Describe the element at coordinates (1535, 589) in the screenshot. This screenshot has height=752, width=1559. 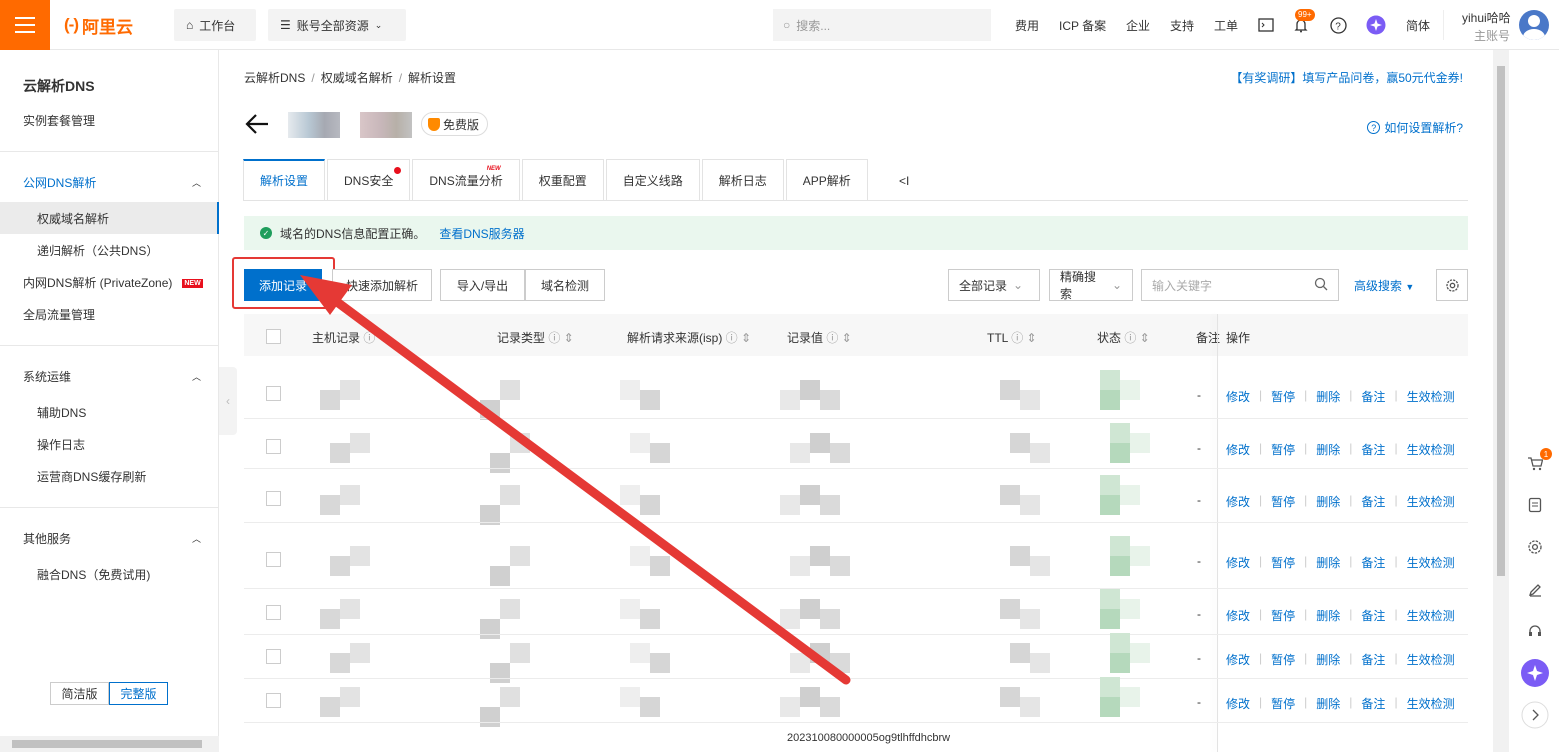
I see `edit-icon` at that location.